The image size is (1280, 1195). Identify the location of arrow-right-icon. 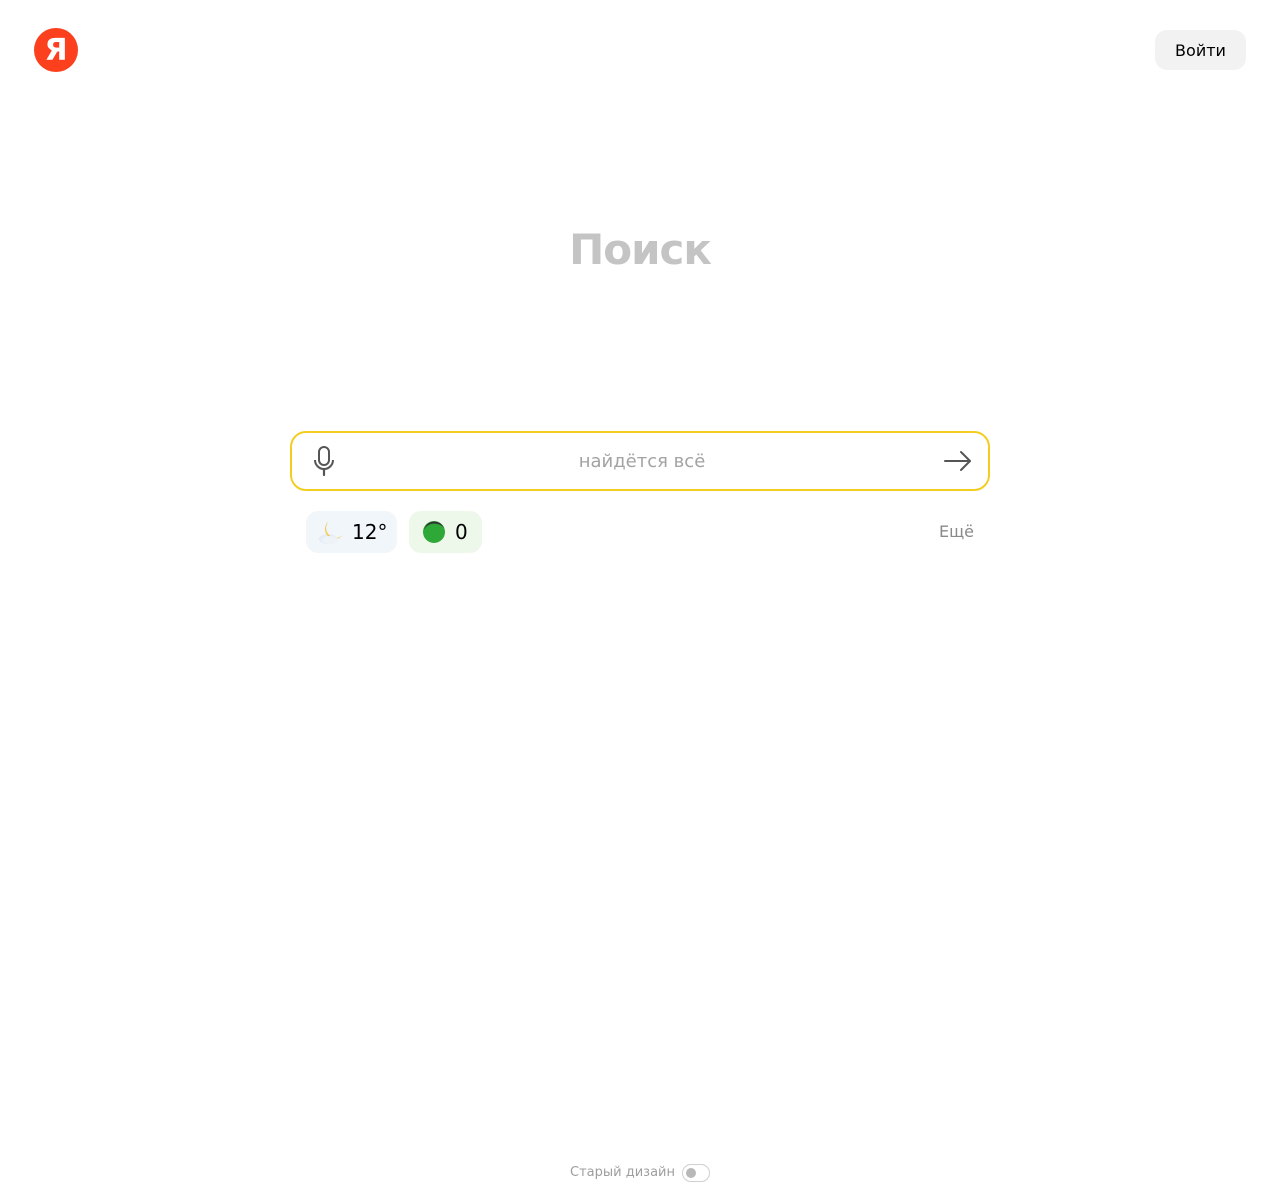
(958, 461).